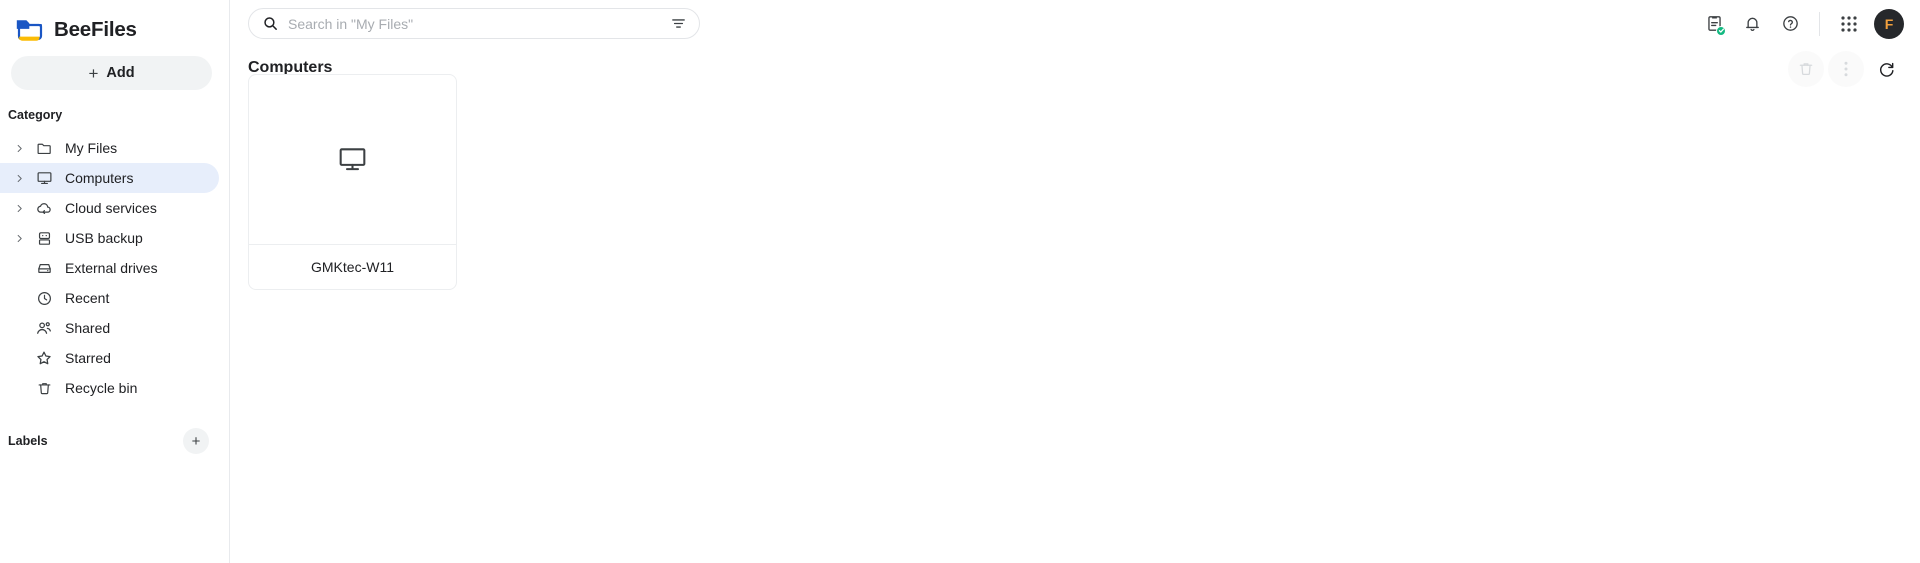 This screenshot has width=1920, height=563. Describe the element at coordinates (479, 23) in the screenshot. I see `search-input` at that location.